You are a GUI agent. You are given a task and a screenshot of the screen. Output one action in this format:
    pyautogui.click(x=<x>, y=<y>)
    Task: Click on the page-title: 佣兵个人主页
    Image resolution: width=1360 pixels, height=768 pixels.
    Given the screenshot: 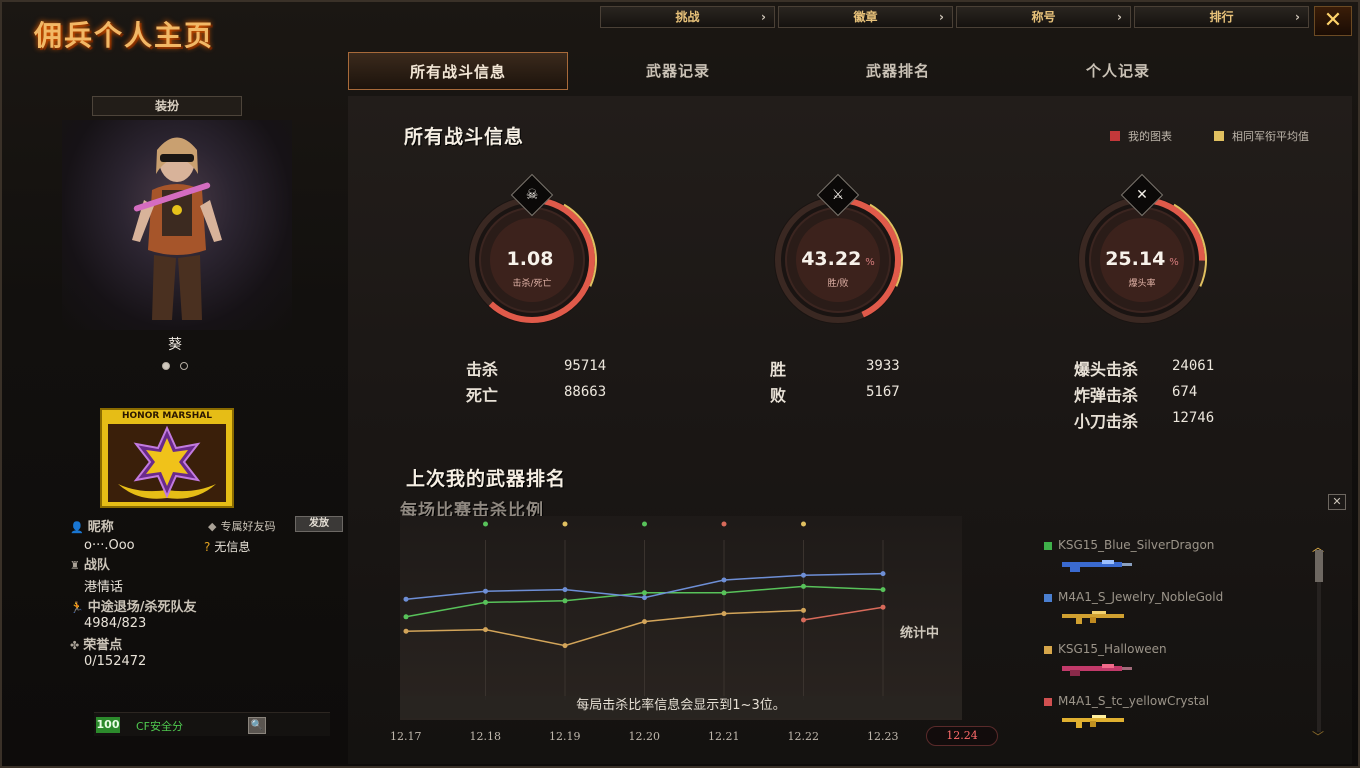 What is the action you would take?
    pyautogui.click(x=124, y=35)
    